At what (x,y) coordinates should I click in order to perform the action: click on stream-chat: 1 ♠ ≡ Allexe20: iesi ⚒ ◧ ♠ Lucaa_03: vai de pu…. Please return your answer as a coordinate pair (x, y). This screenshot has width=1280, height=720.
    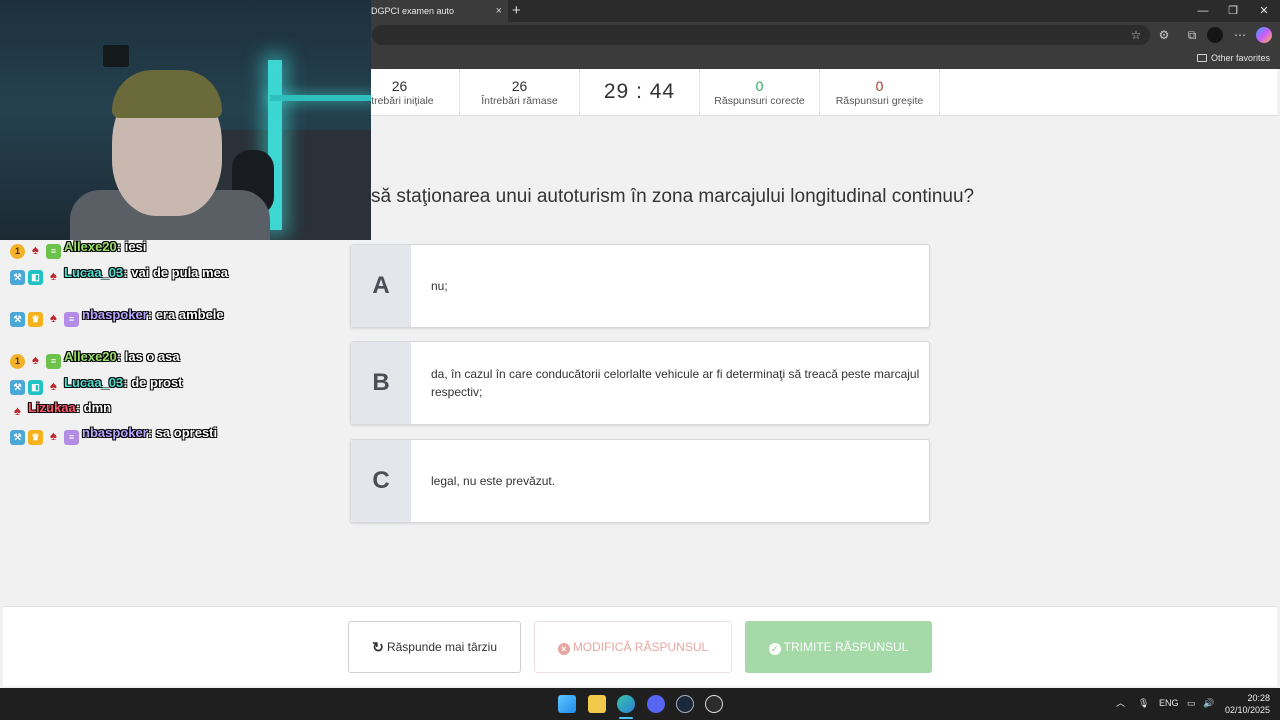
    Looking at the image, I should click on (126, 356).